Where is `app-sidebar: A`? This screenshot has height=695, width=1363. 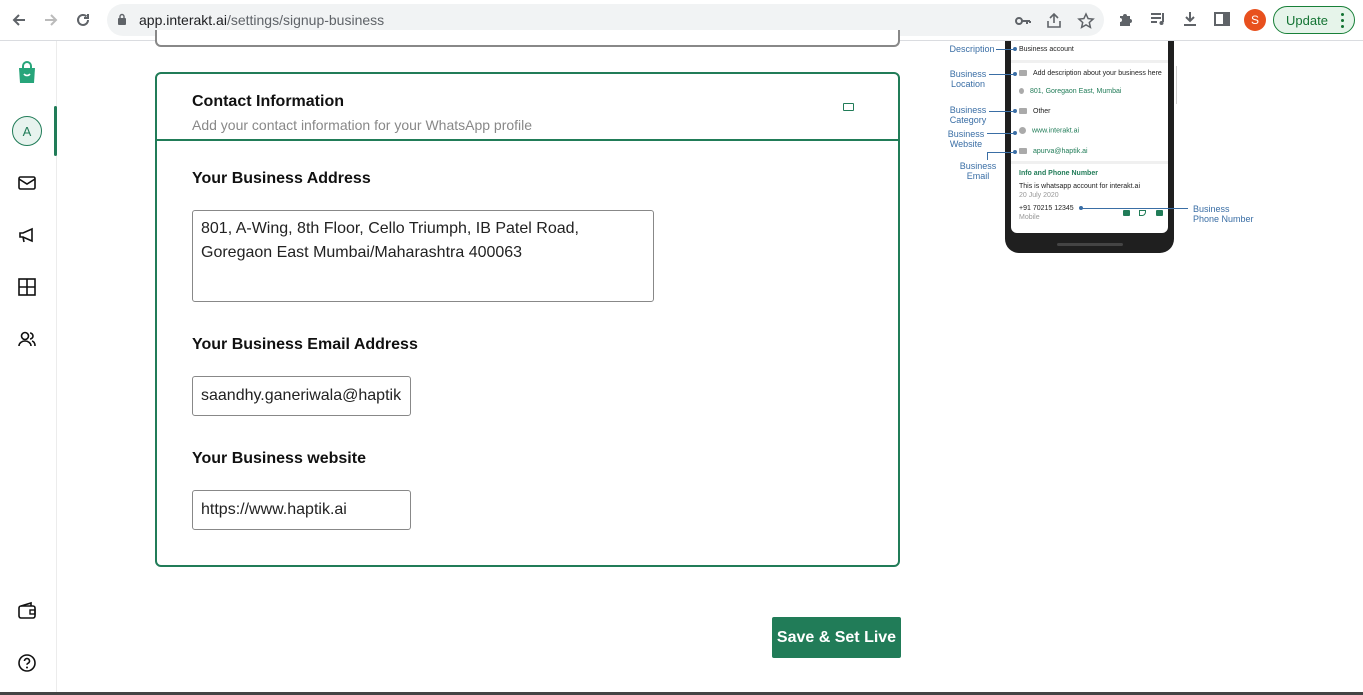 app-sidebar: A is located at coordinates (28, 368).